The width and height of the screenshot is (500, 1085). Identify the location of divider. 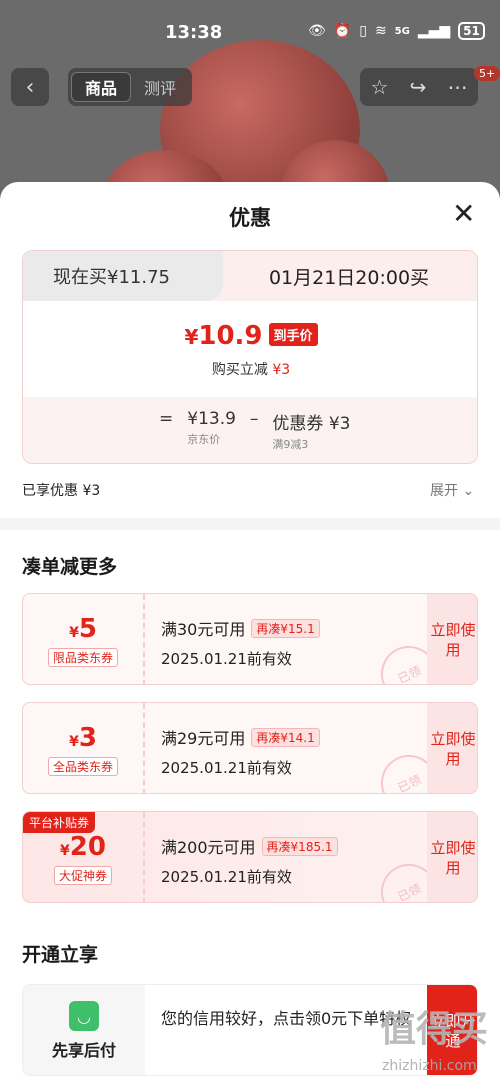
(250, 524).